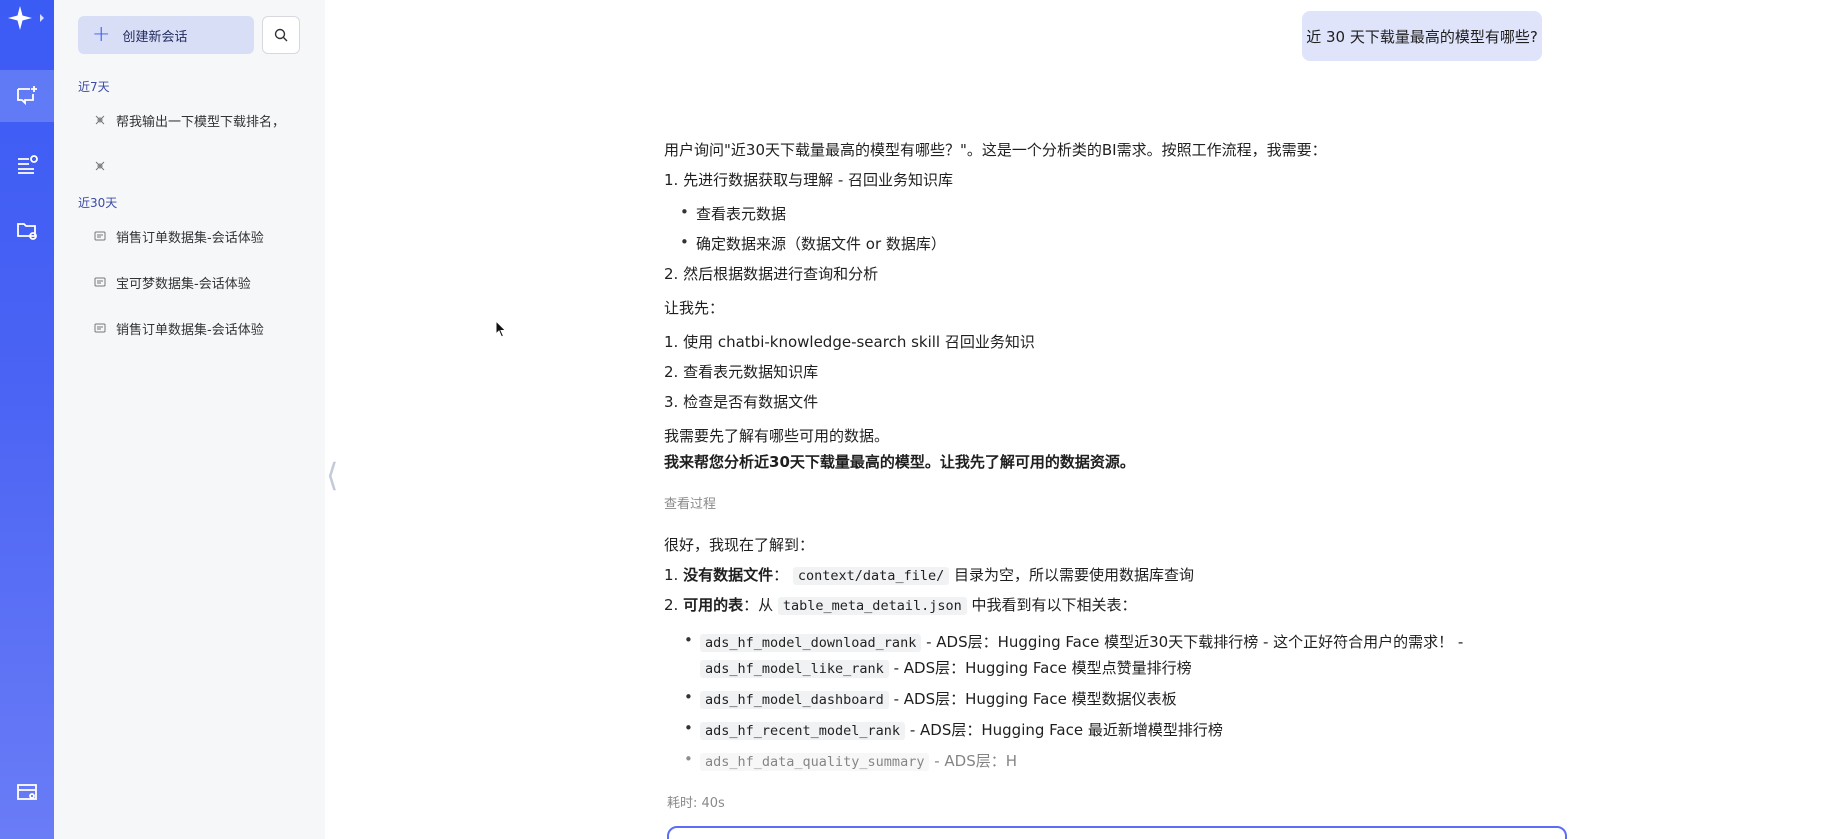 The image size is (1847, 839). What do you see at coordinates (690, 502) in the screenshot?
I see `view-process-link: 查看过程` at bounding box center [690, 502].